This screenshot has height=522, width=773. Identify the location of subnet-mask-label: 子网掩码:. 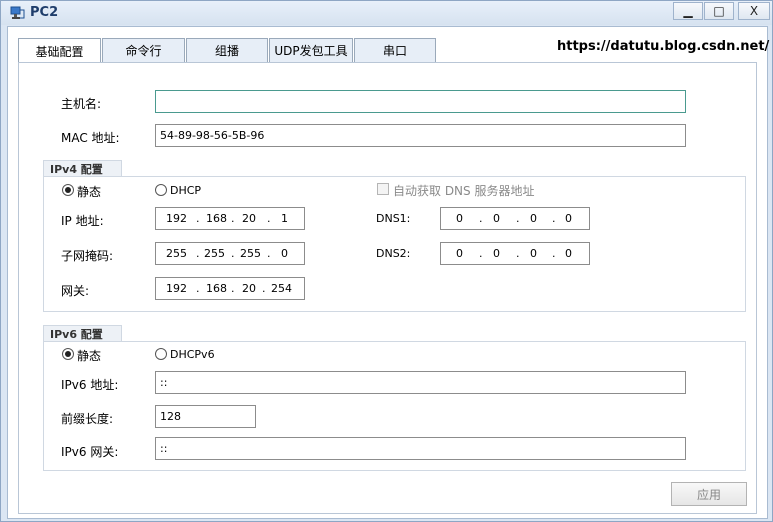
(87, 256).